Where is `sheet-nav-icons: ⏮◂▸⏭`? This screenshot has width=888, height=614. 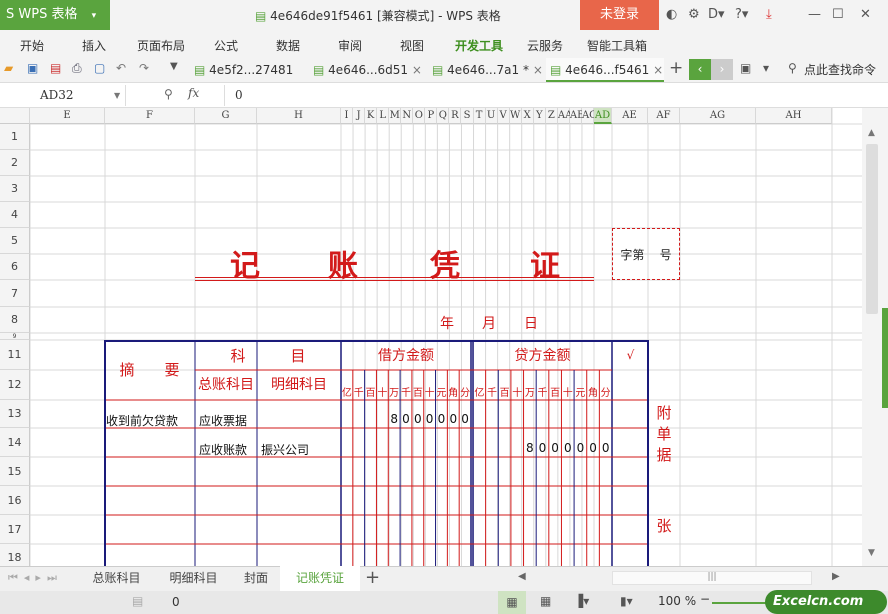
sheet-nav-icons: ⏮◂▸⏭ is located at coordinates (35, 578).